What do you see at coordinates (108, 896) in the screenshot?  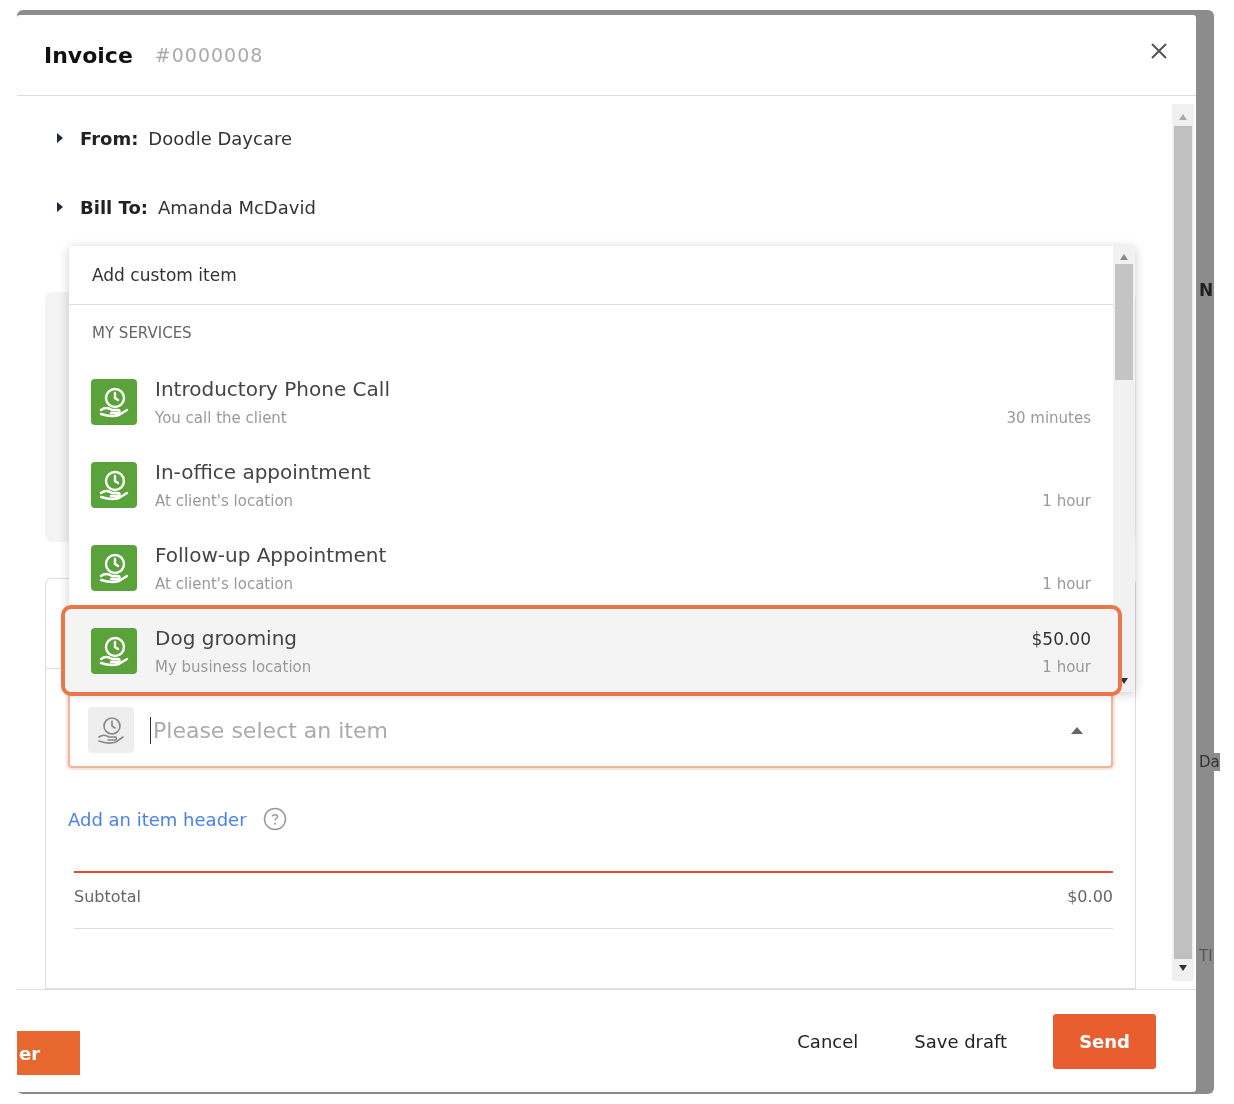 I see `subtotal-label: Subtotal` at bounding box center [108, 896].